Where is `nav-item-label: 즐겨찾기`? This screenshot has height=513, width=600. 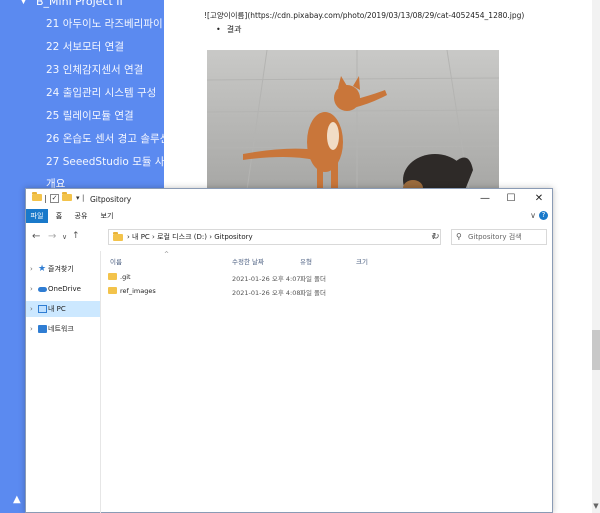
nav-item-label: 즐겨찾기 is located at coordinates (61, 269).